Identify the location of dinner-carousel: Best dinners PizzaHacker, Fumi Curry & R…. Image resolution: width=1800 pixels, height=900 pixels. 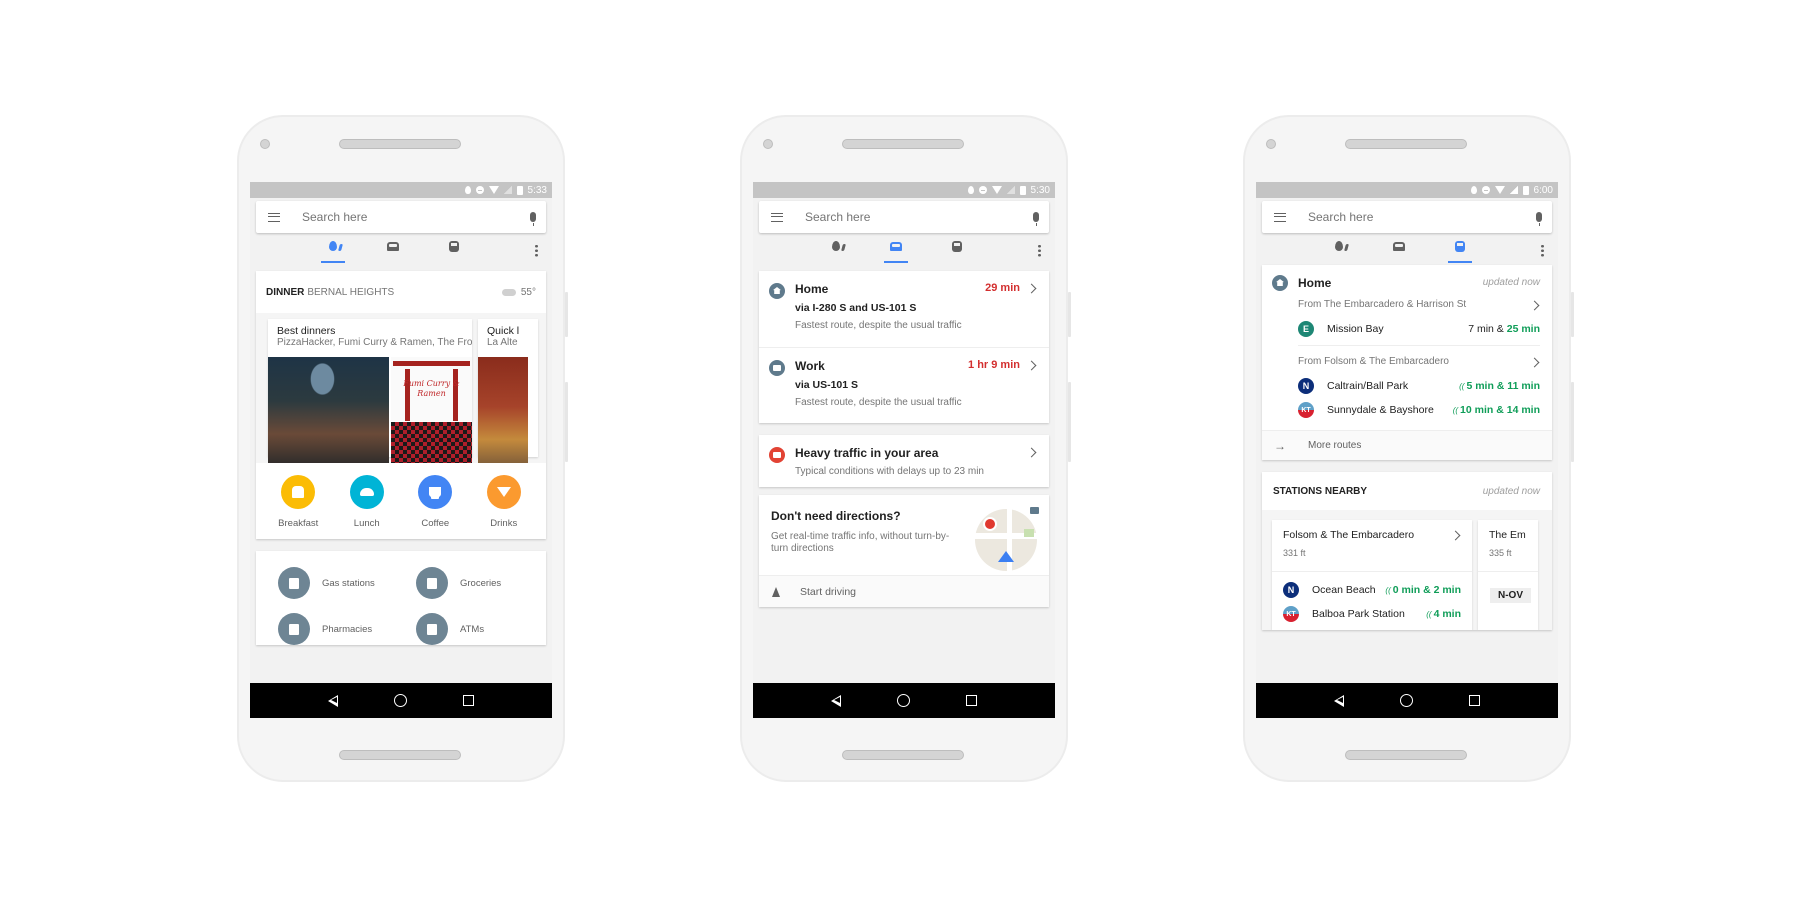
(401, 388).